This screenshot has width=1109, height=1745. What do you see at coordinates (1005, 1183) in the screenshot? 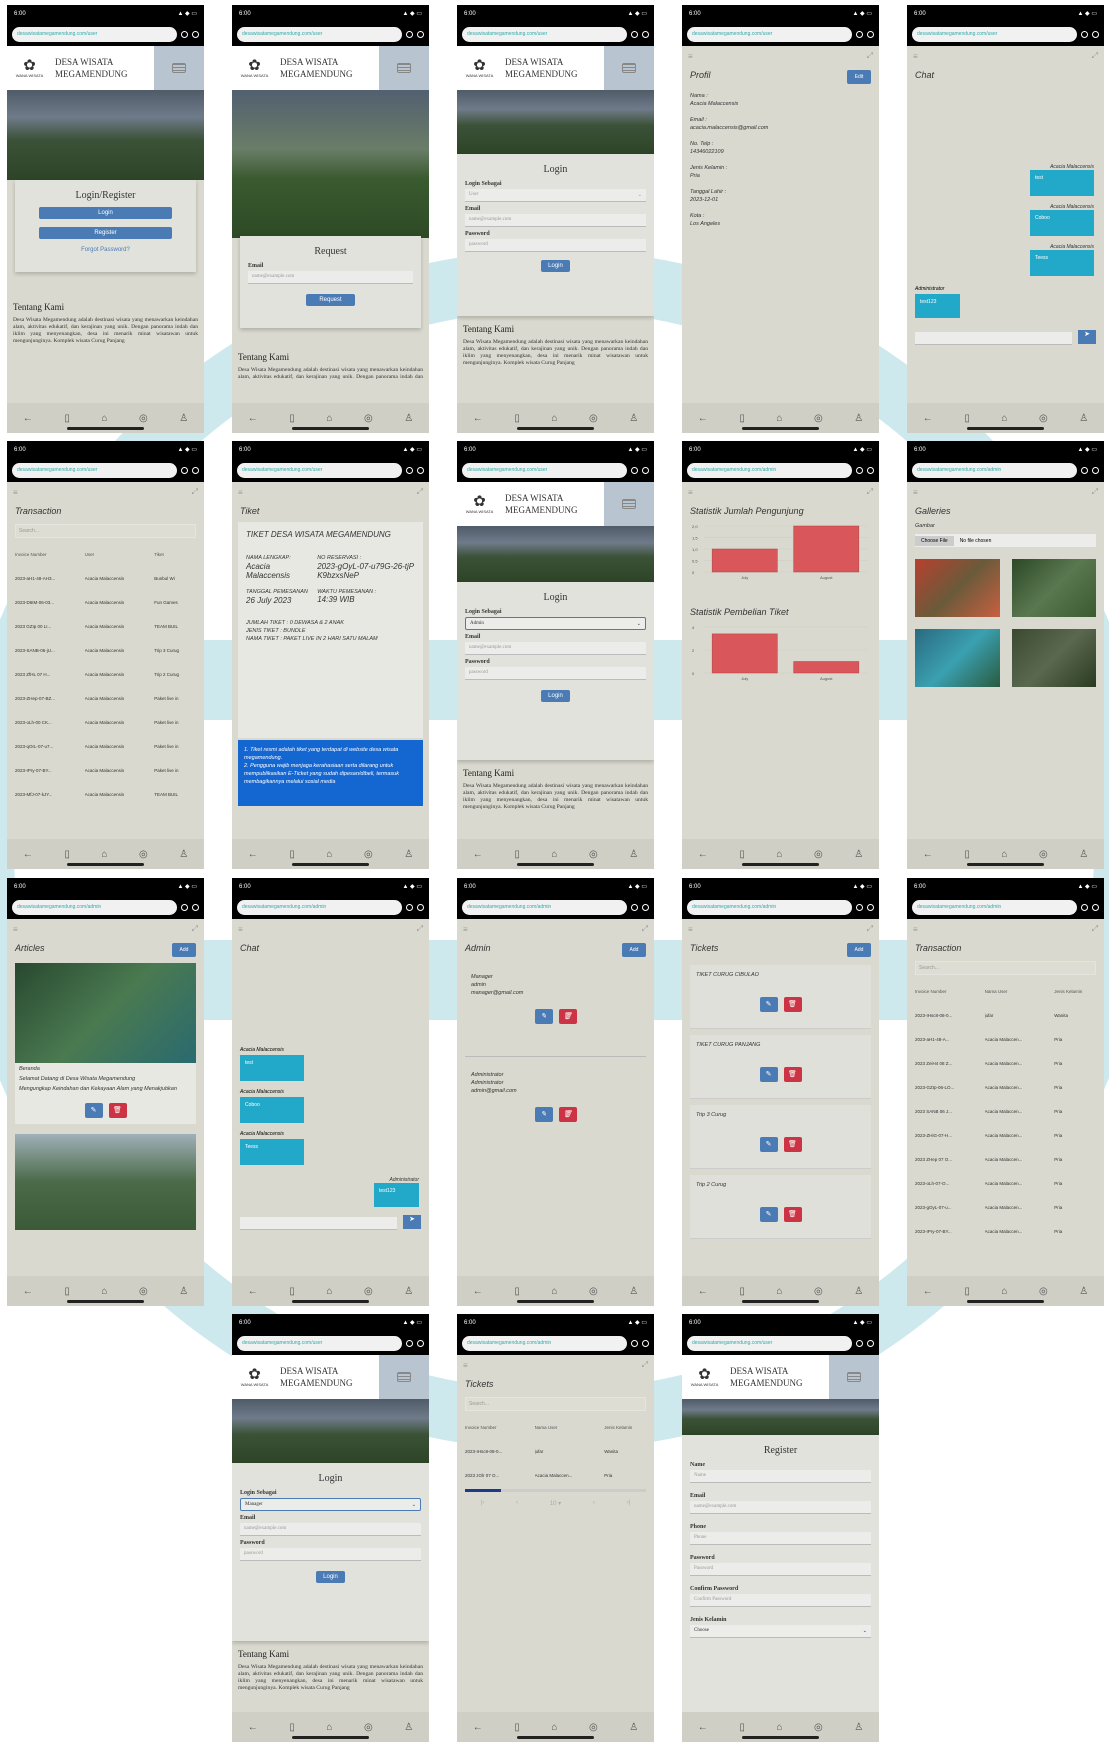
I see `table-row: 2023-oLh-07-O... Acacia Malaccen... Pria` at bounding box center [1005, 1183].